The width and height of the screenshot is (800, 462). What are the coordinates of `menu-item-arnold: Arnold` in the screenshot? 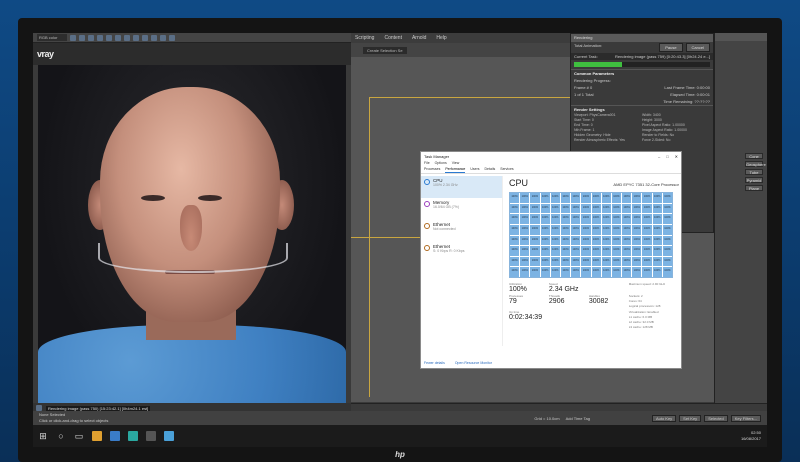 It's located at (419, 38).